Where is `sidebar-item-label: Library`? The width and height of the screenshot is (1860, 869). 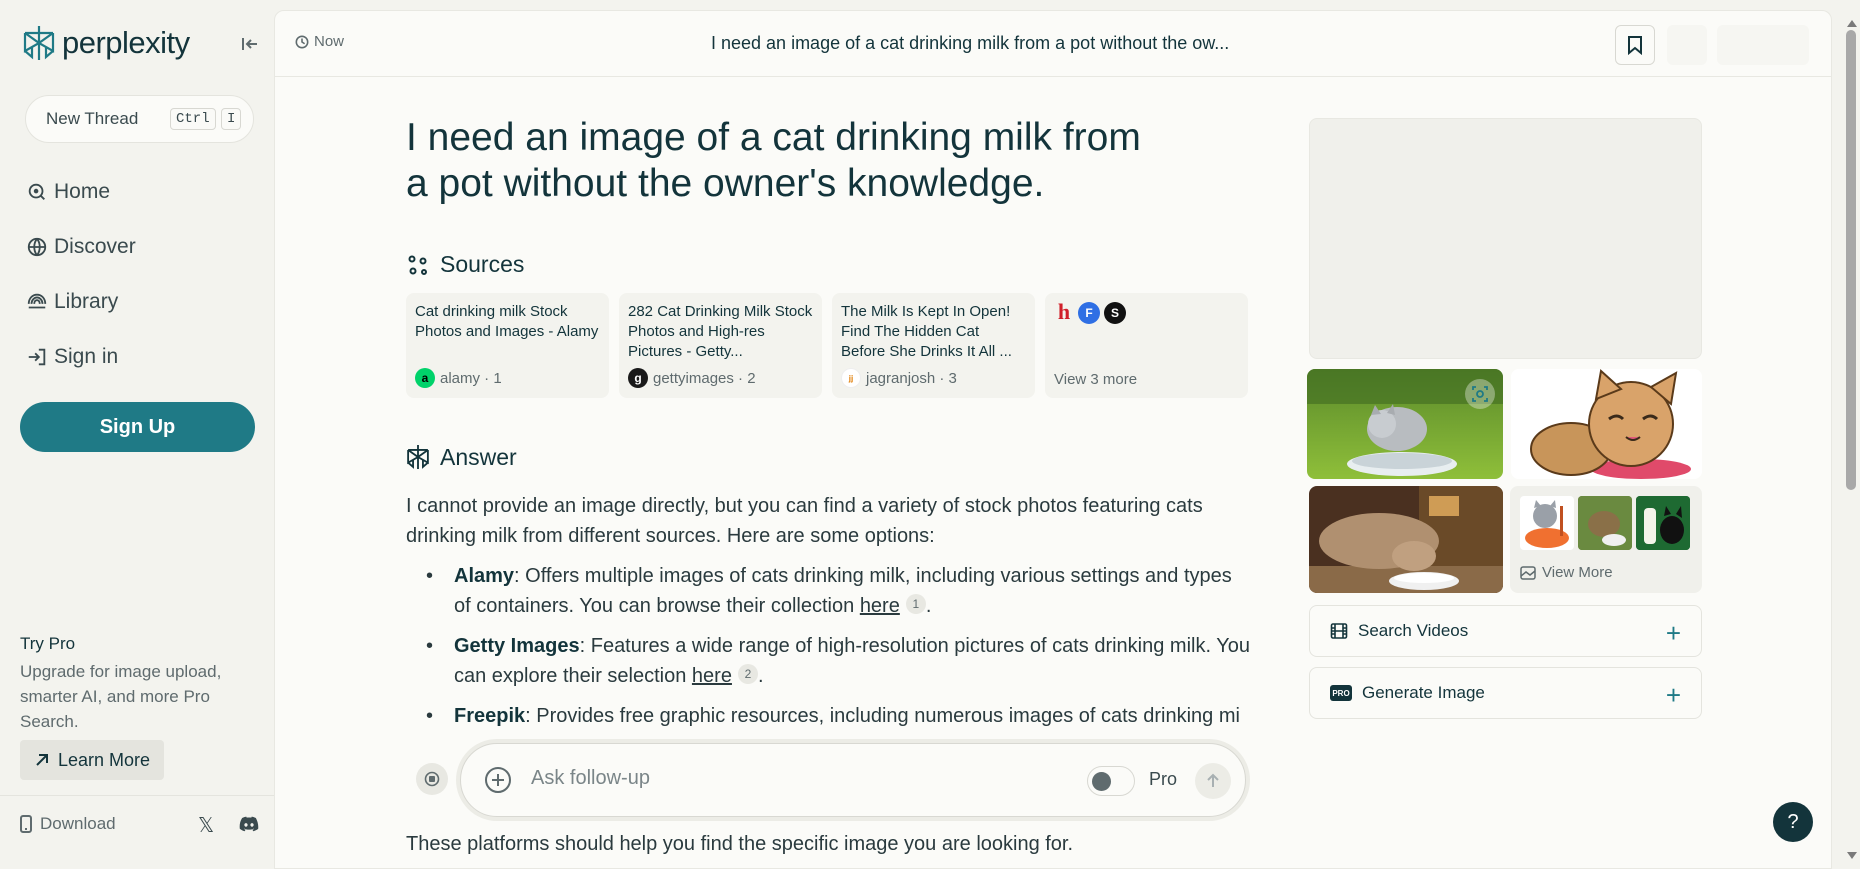
sidebar-item-label: Library is located at coordinates (86, 301).